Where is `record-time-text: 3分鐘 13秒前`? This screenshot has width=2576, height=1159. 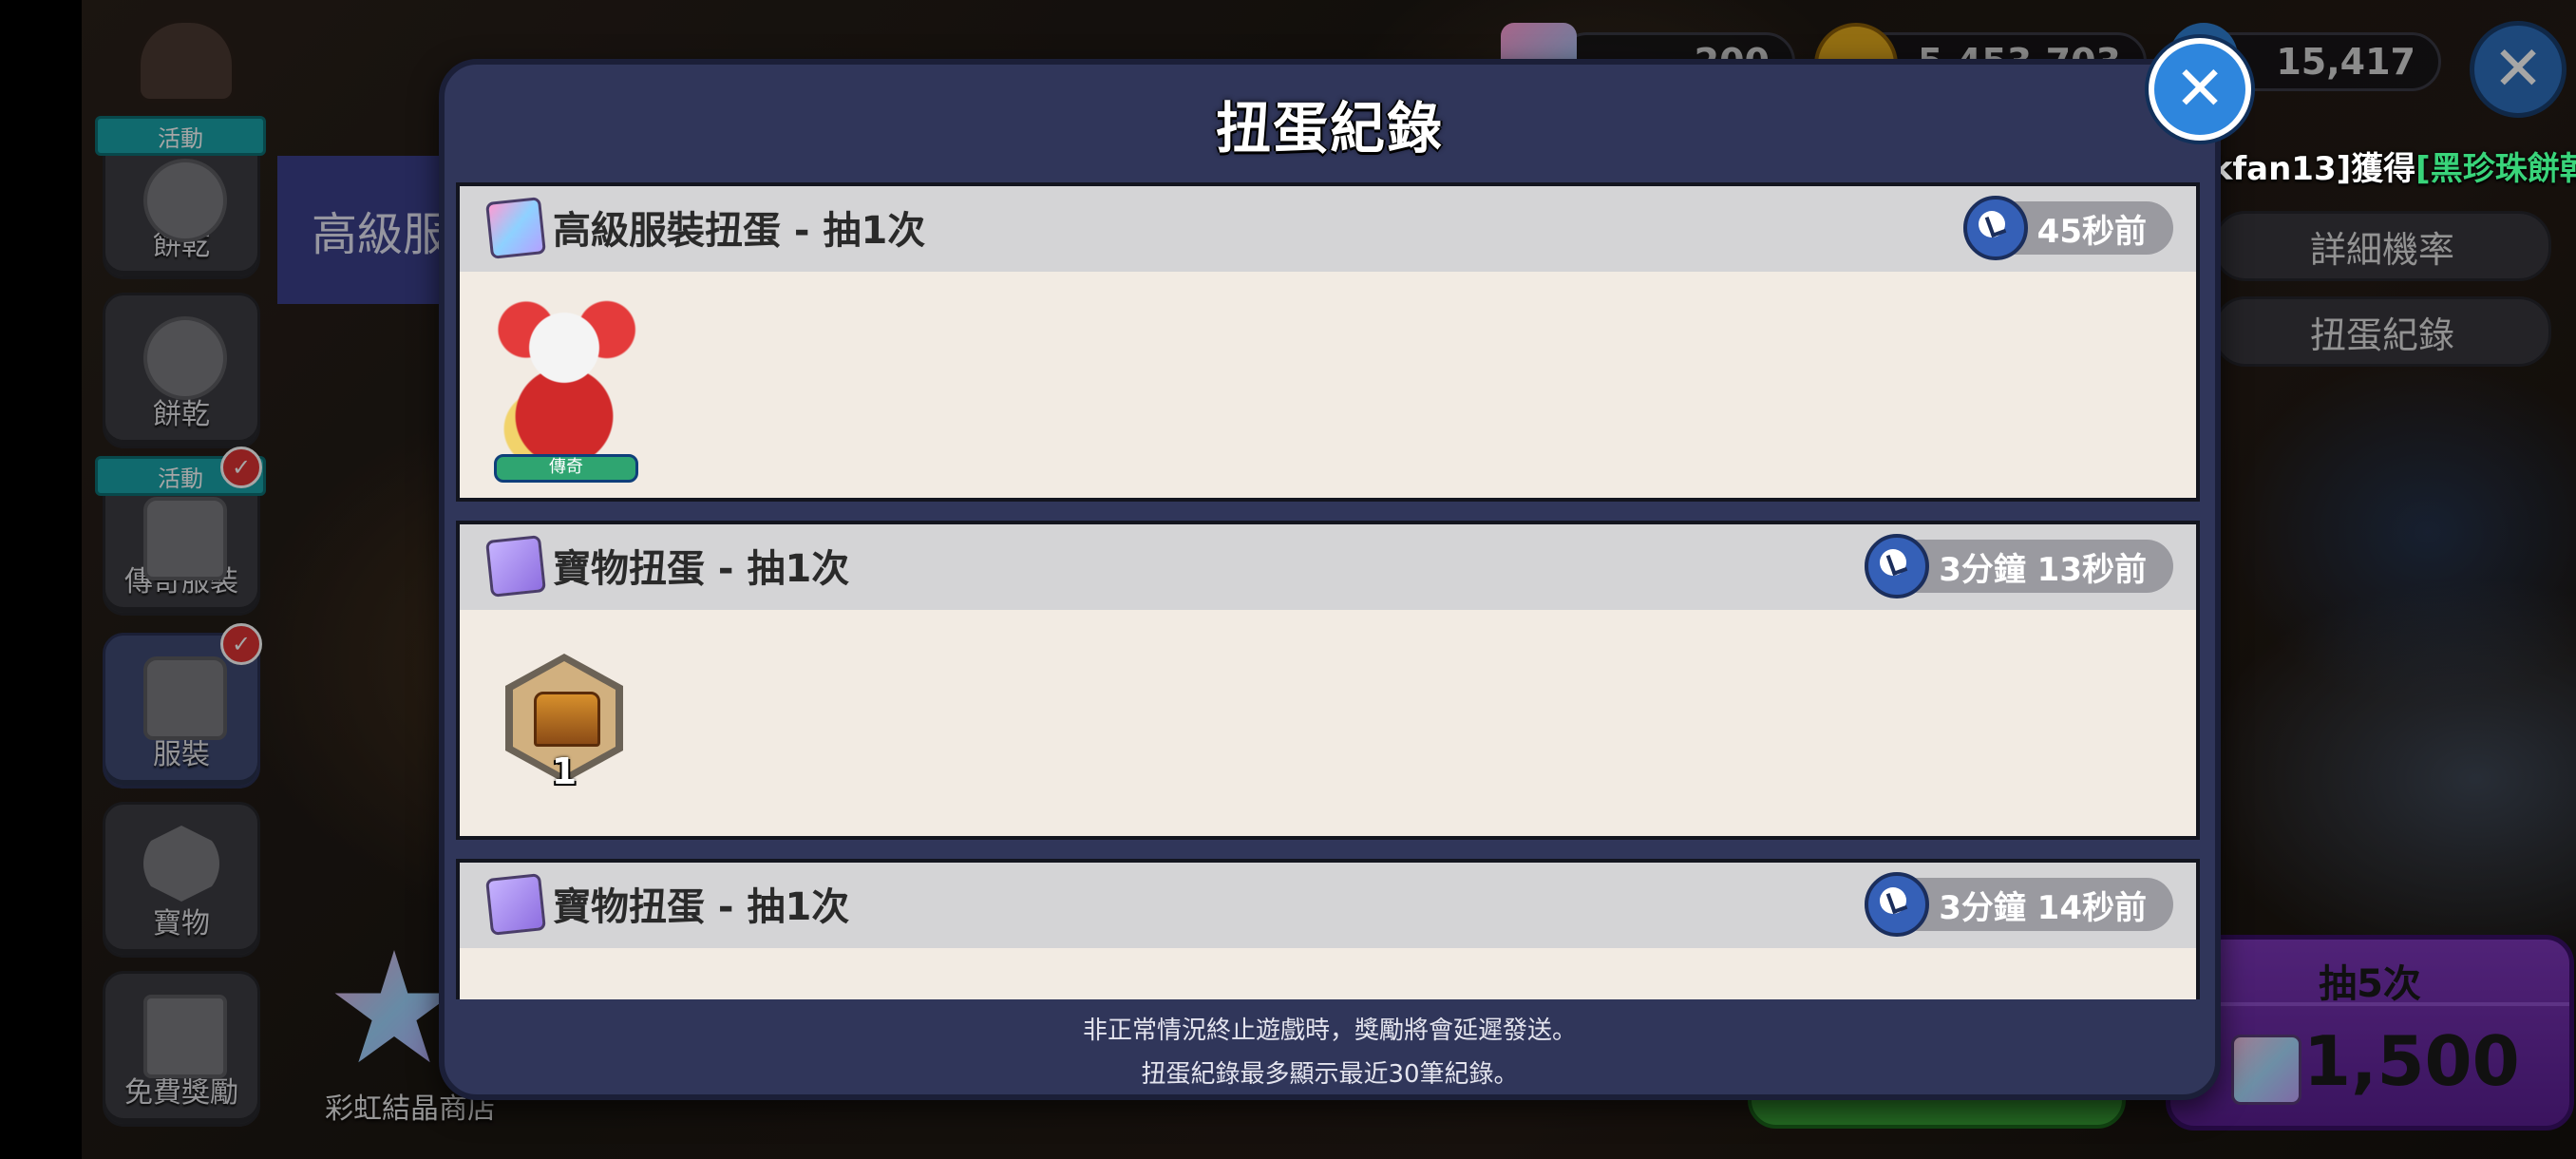 record-time-text: 3分鐘 13秒前 is located at coordinates (2043, 569).